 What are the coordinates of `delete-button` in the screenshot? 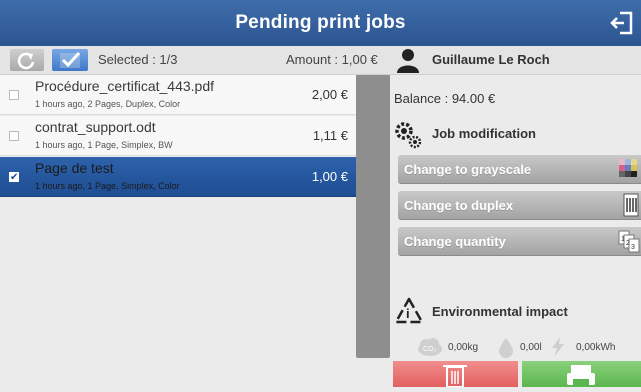 It's located at (455, 374).